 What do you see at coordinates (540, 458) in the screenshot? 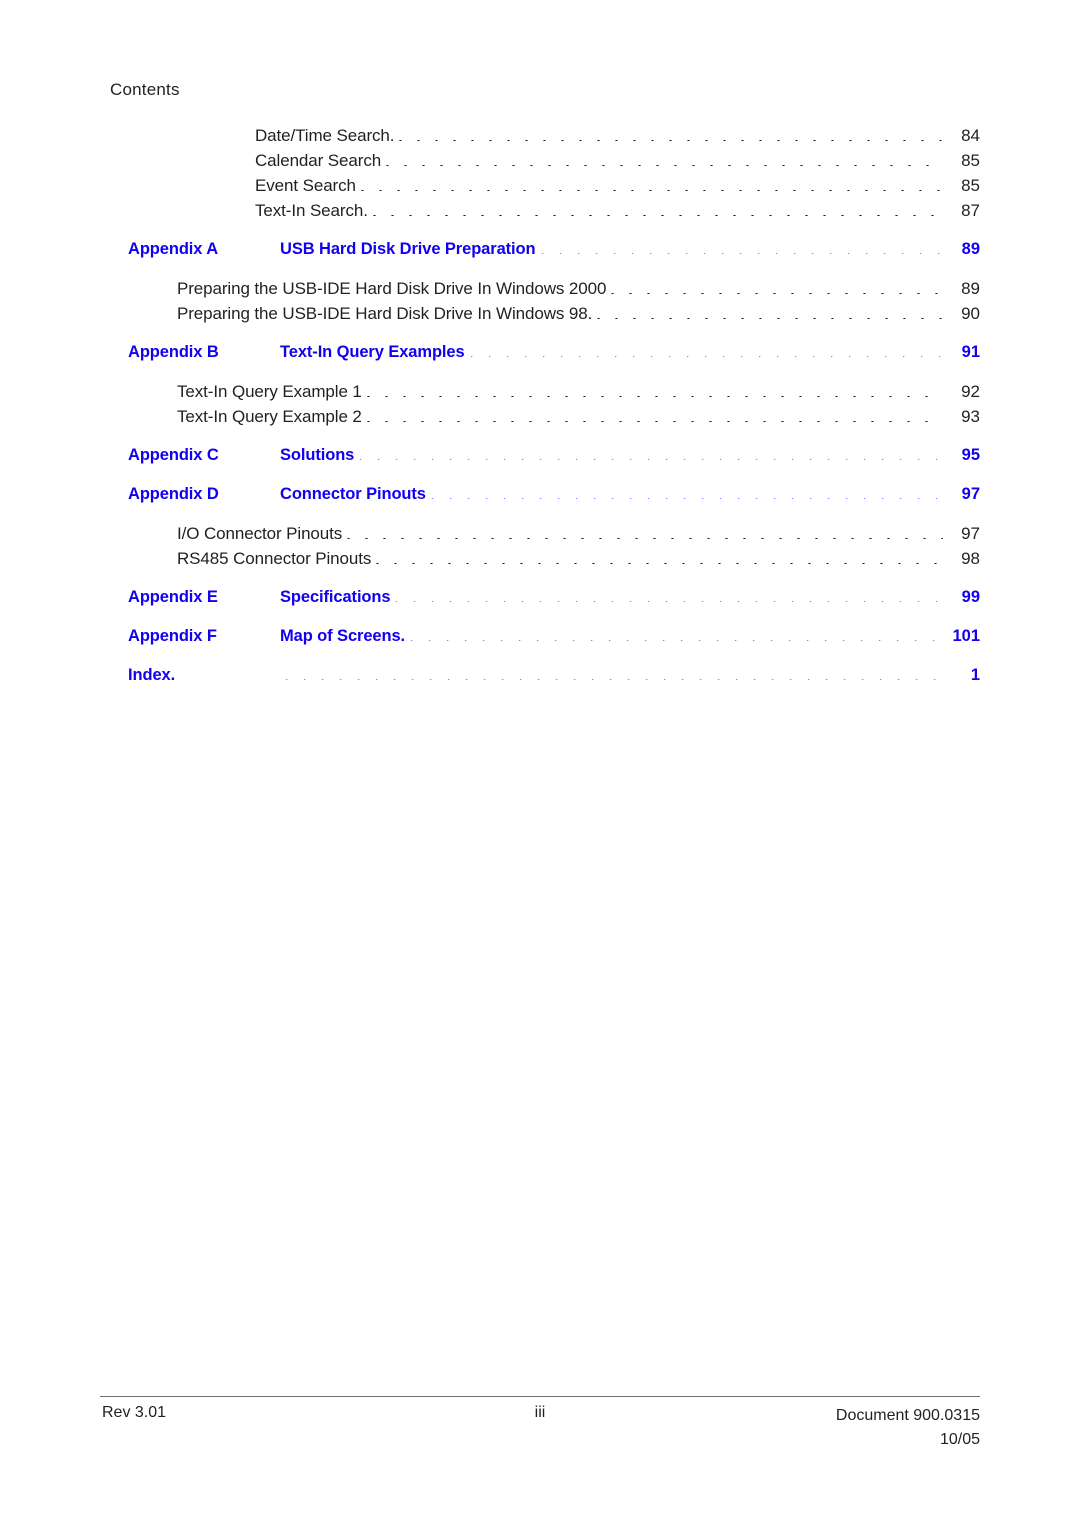
I see `toc-entry: Appendix C Solutions 95` at bounding box center [540, 458].